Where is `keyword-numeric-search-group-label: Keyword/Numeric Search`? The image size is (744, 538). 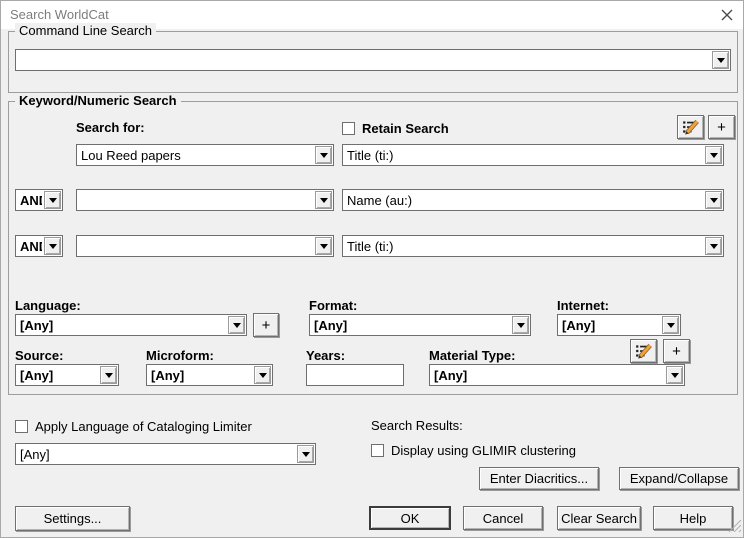
keyword-numeric-search-group-label: Keyword/Numeric Search is located at coordinates (98, 100).